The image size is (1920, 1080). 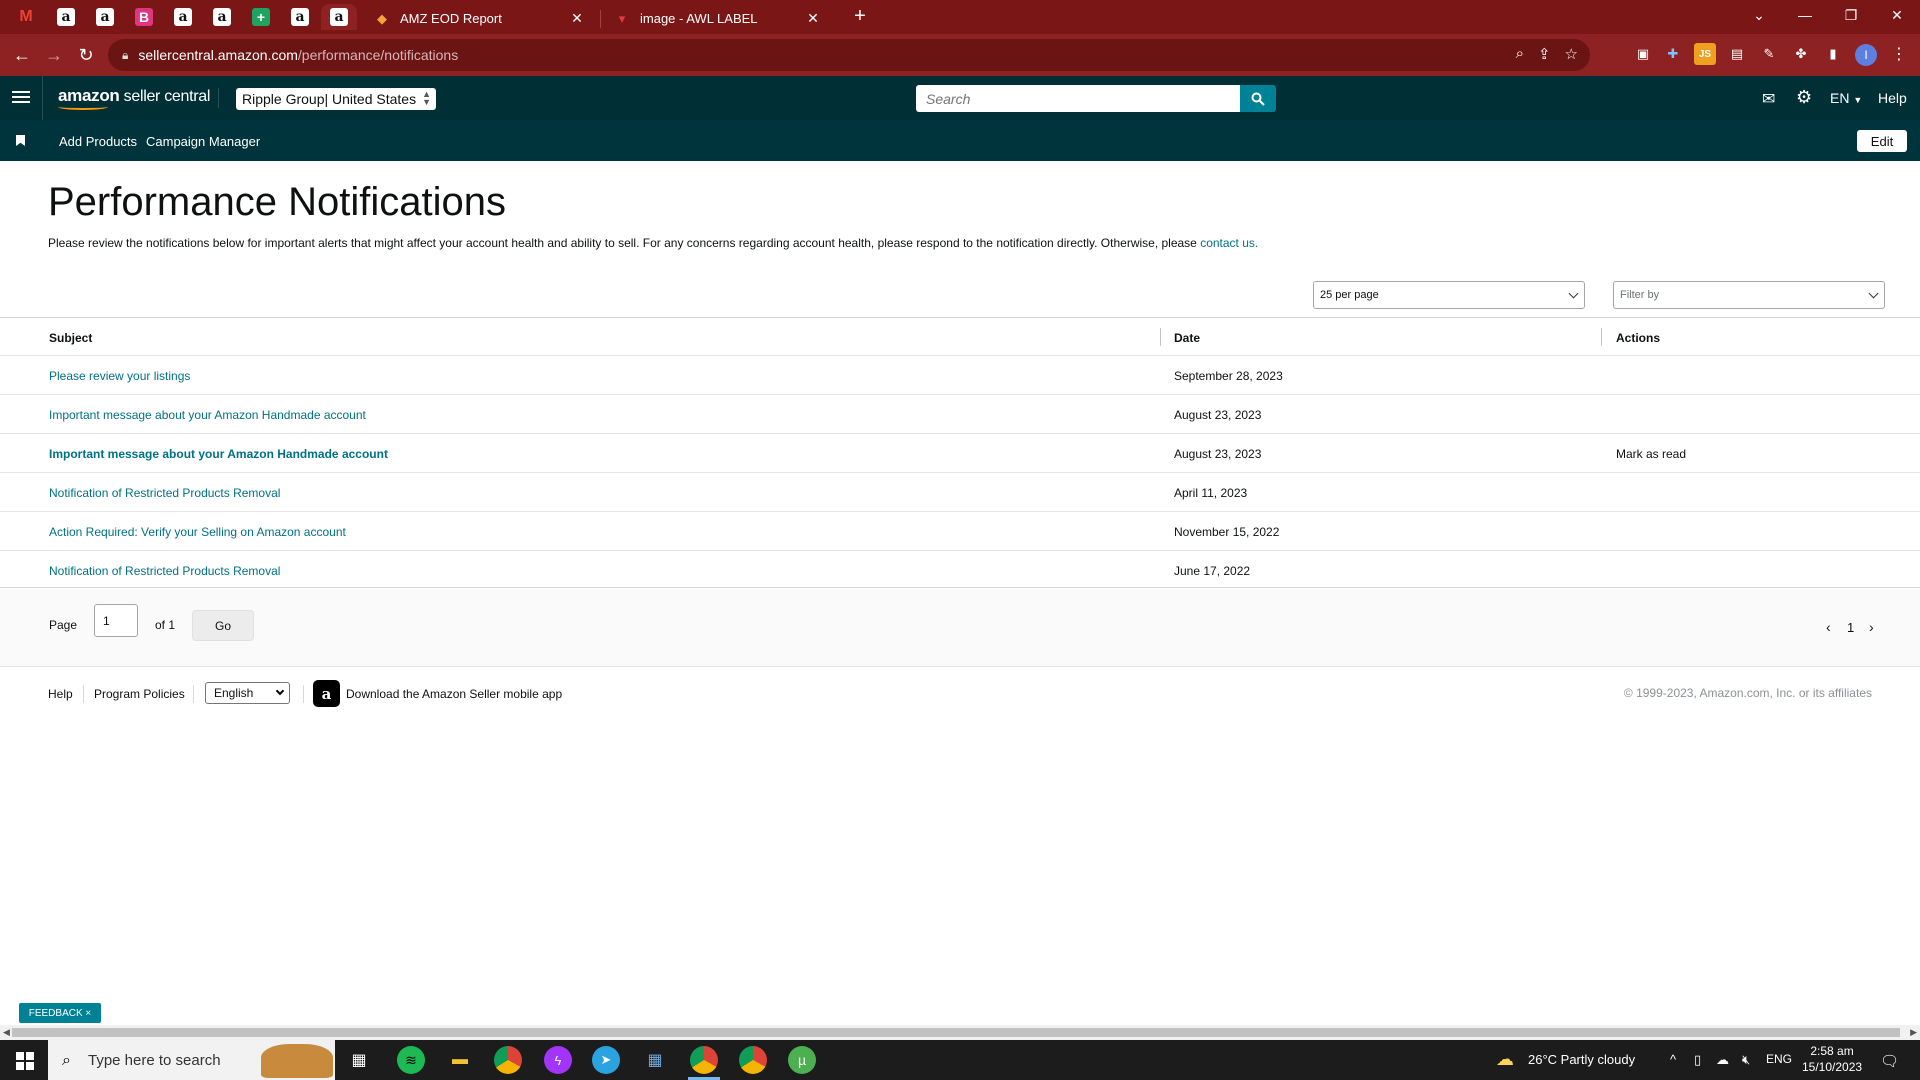 What do you see at coordinates (1449, 295) in the screenshot?
I see `per-page-select: 25 per page` at bounding box center [1449, 295].